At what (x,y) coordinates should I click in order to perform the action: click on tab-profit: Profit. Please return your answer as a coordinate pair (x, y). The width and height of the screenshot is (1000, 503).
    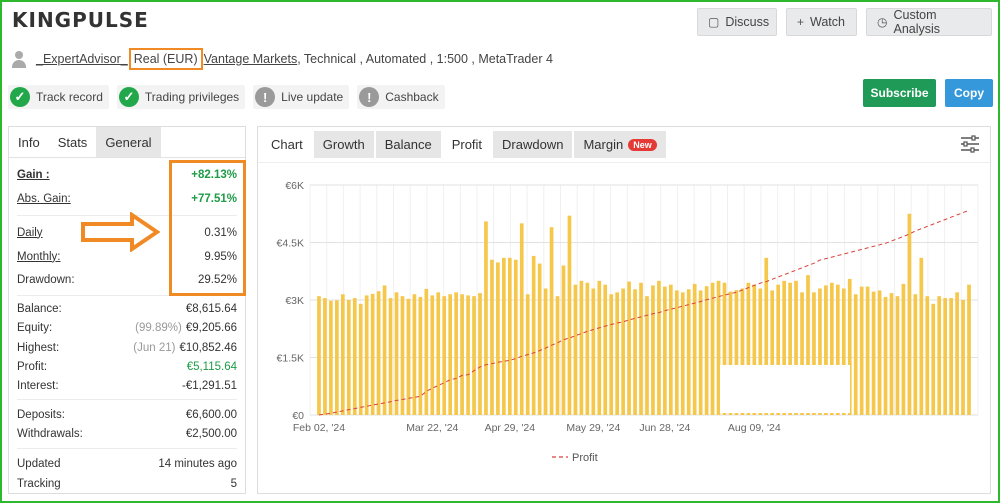
    Looking at the image, I should click on (467, 144).